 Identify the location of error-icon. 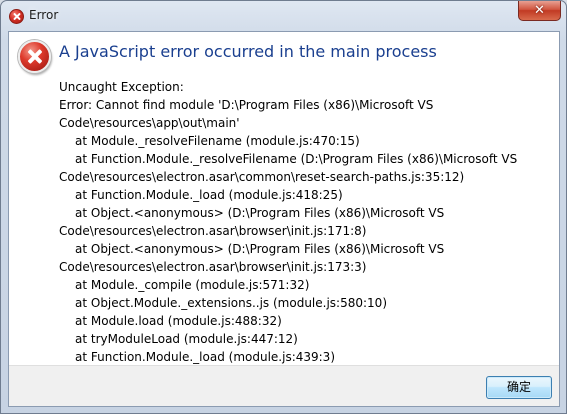
(34, 56).